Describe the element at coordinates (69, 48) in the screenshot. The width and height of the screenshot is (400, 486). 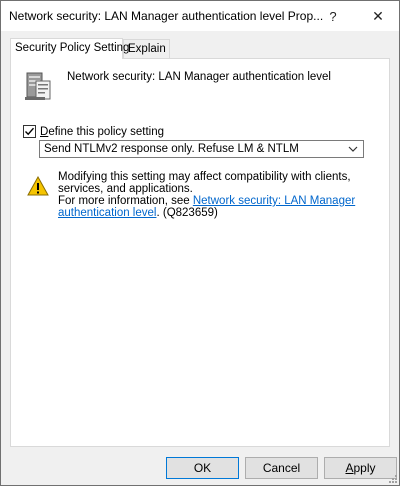
I see `tab-security-policy-setting: Security Policy Setting` at that location.